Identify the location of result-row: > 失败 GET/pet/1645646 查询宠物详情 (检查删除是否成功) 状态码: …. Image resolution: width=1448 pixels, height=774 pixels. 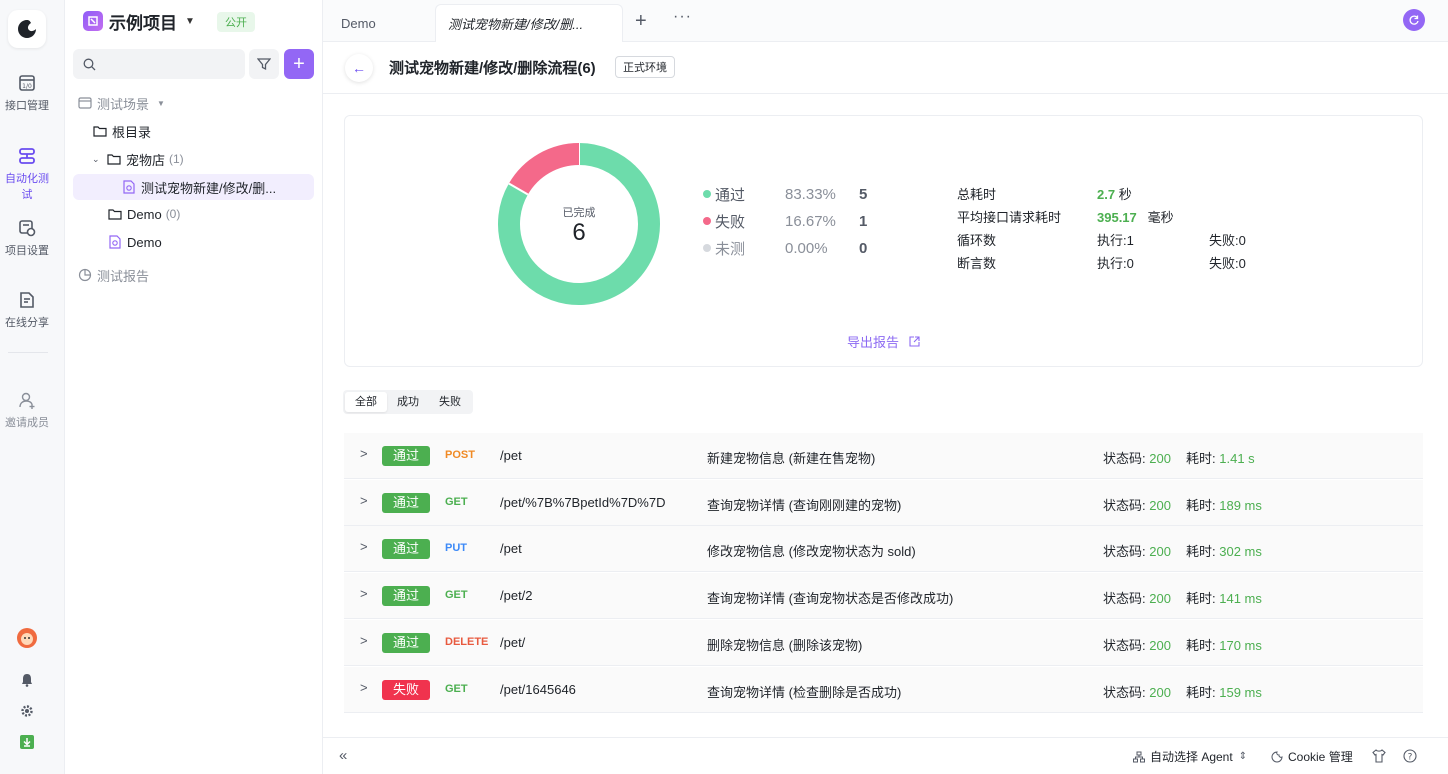
(883, 689).